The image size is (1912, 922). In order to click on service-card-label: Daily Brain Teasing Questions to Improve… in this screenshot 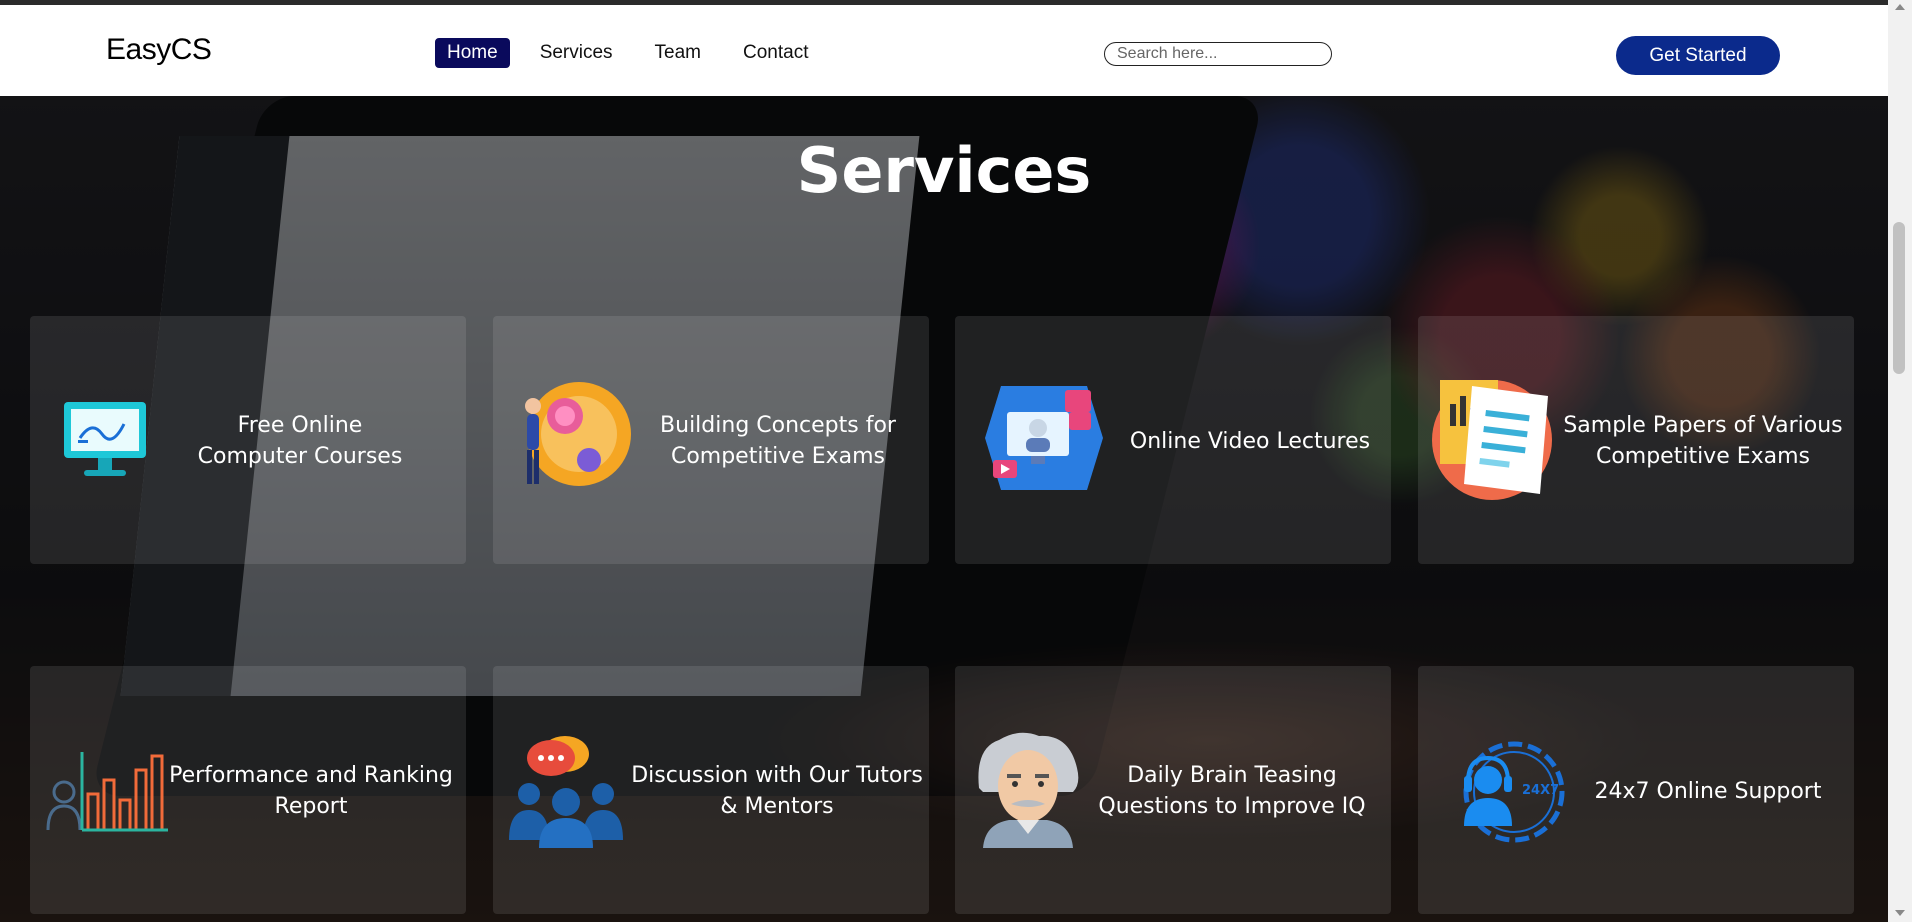, I will do `click(1232, 791)`.